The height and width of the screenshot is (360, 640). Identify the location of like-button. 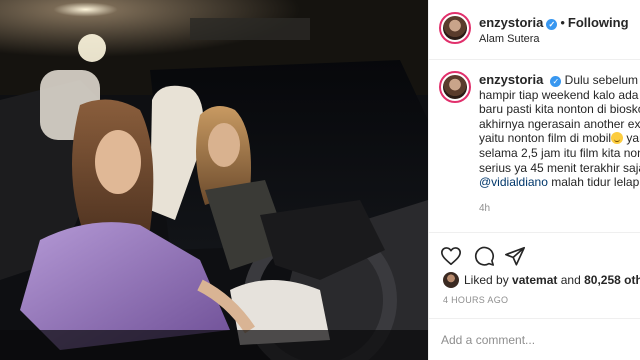
(451, 256).